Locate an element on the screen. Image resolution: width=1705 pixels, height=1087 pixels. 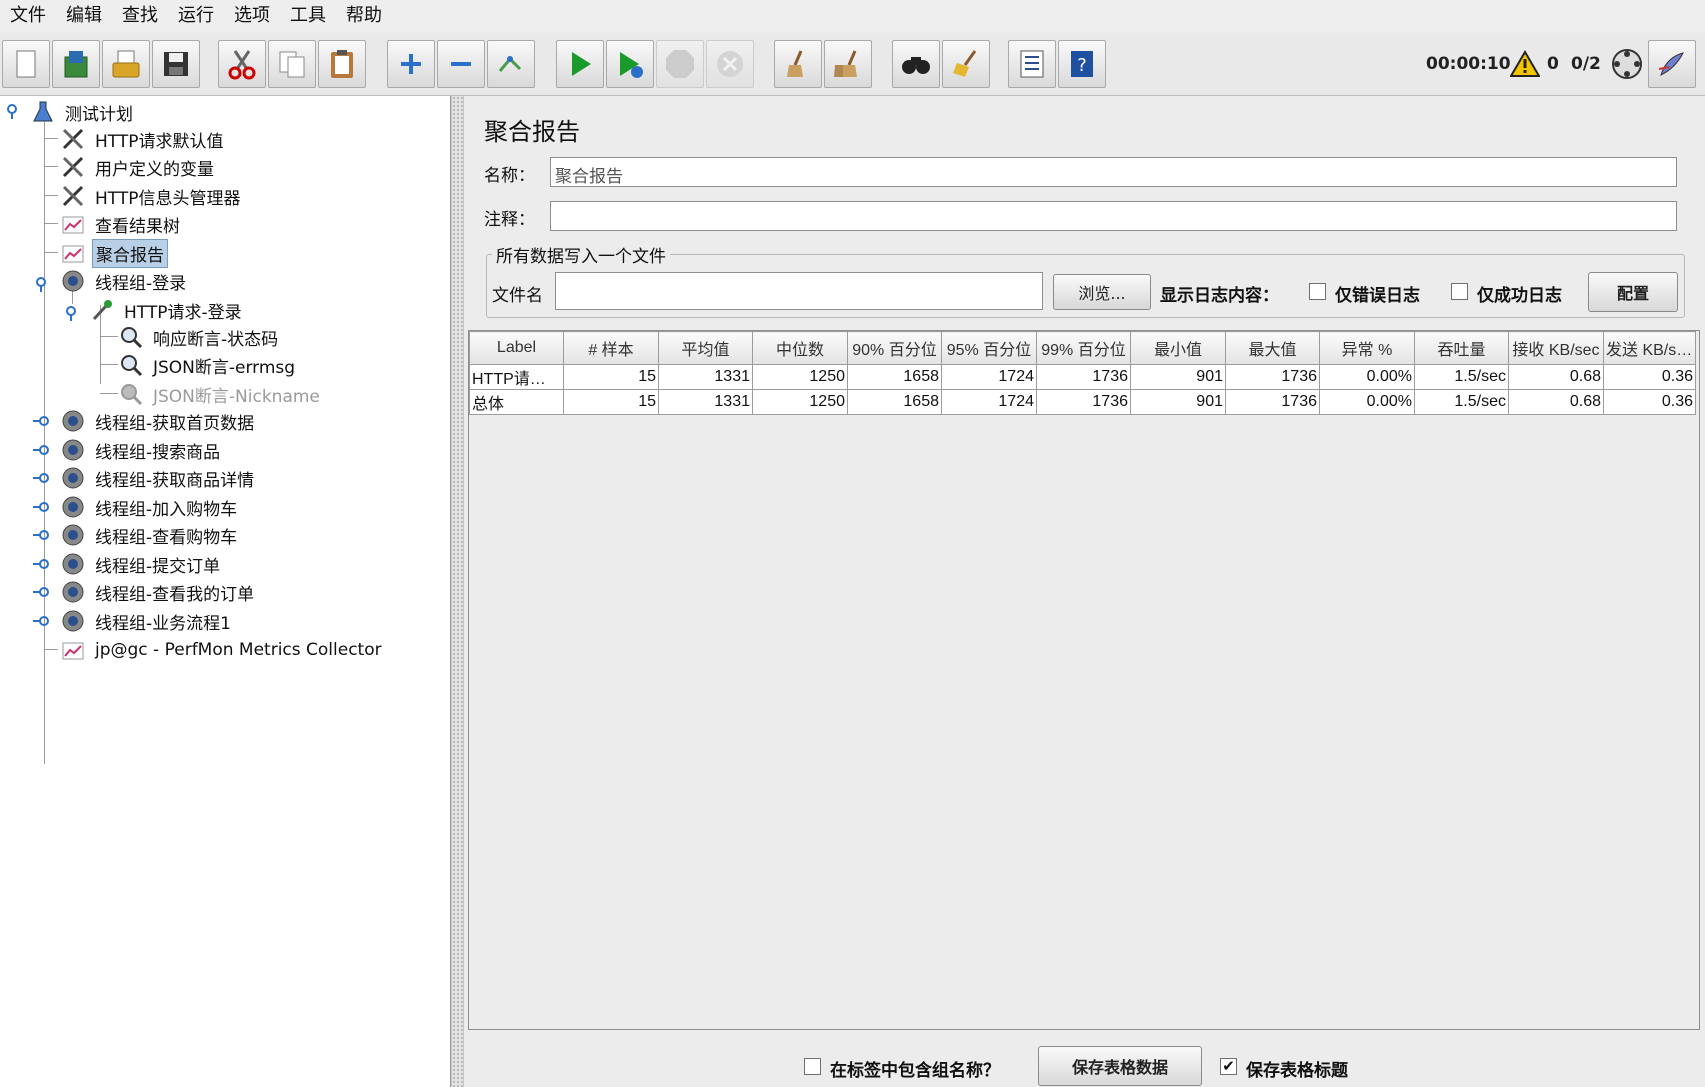
paste-button is located at coordinates (342, 64).